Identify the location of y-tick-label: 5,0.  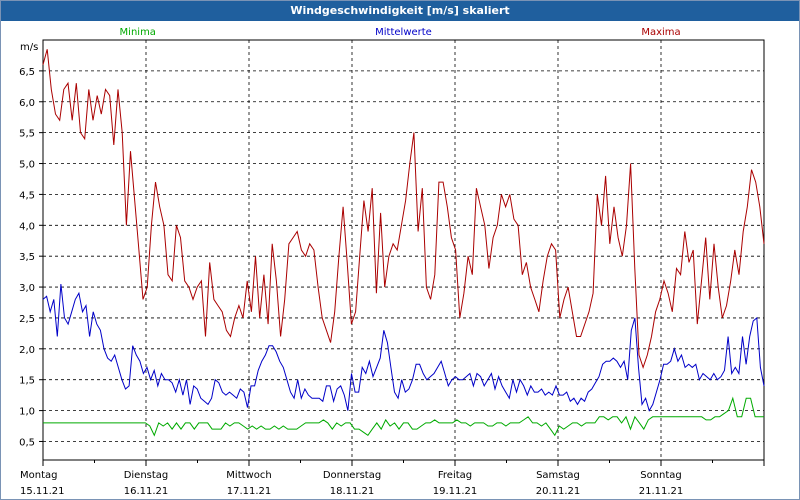
(27, 165).